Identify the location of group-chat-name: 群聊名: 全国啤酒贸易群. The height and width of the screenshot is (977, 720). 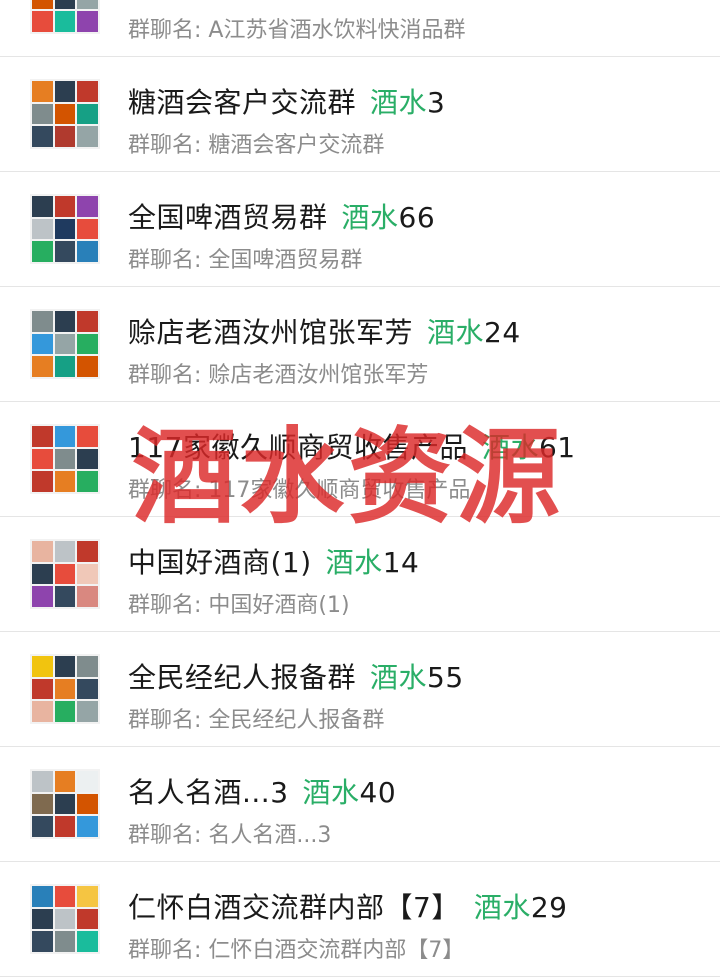
(245, 260).